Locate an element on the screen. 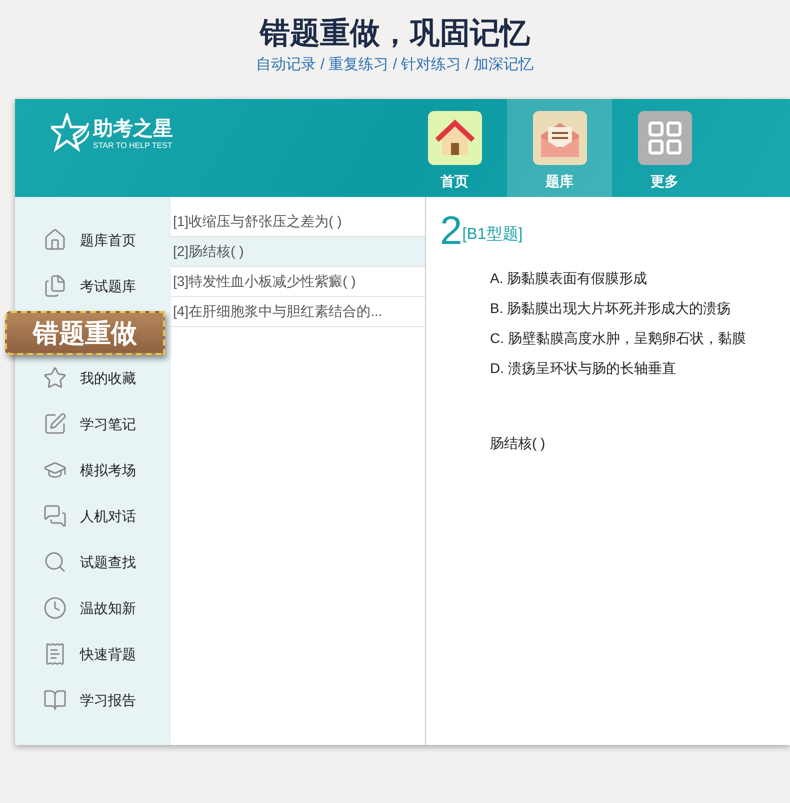  house-icon is located at coordinates (455, 138).